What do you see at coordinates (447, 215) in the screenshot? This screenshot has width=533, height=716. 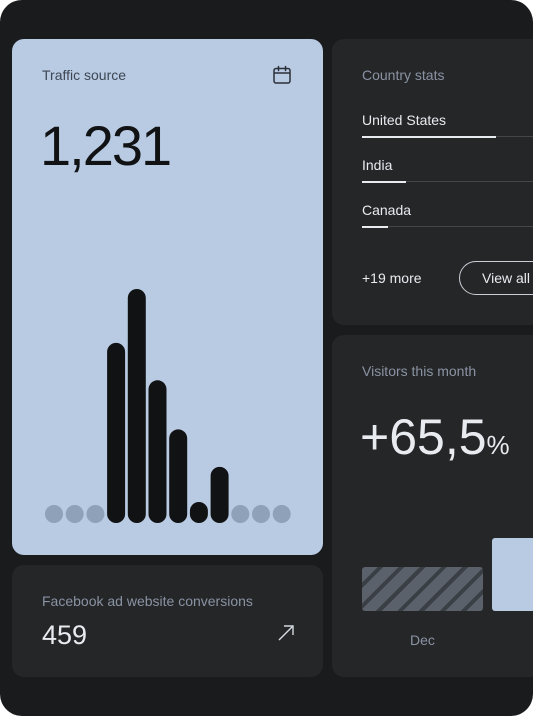 I see `country-row-canada: Canada` at bounding box center [447, 215].